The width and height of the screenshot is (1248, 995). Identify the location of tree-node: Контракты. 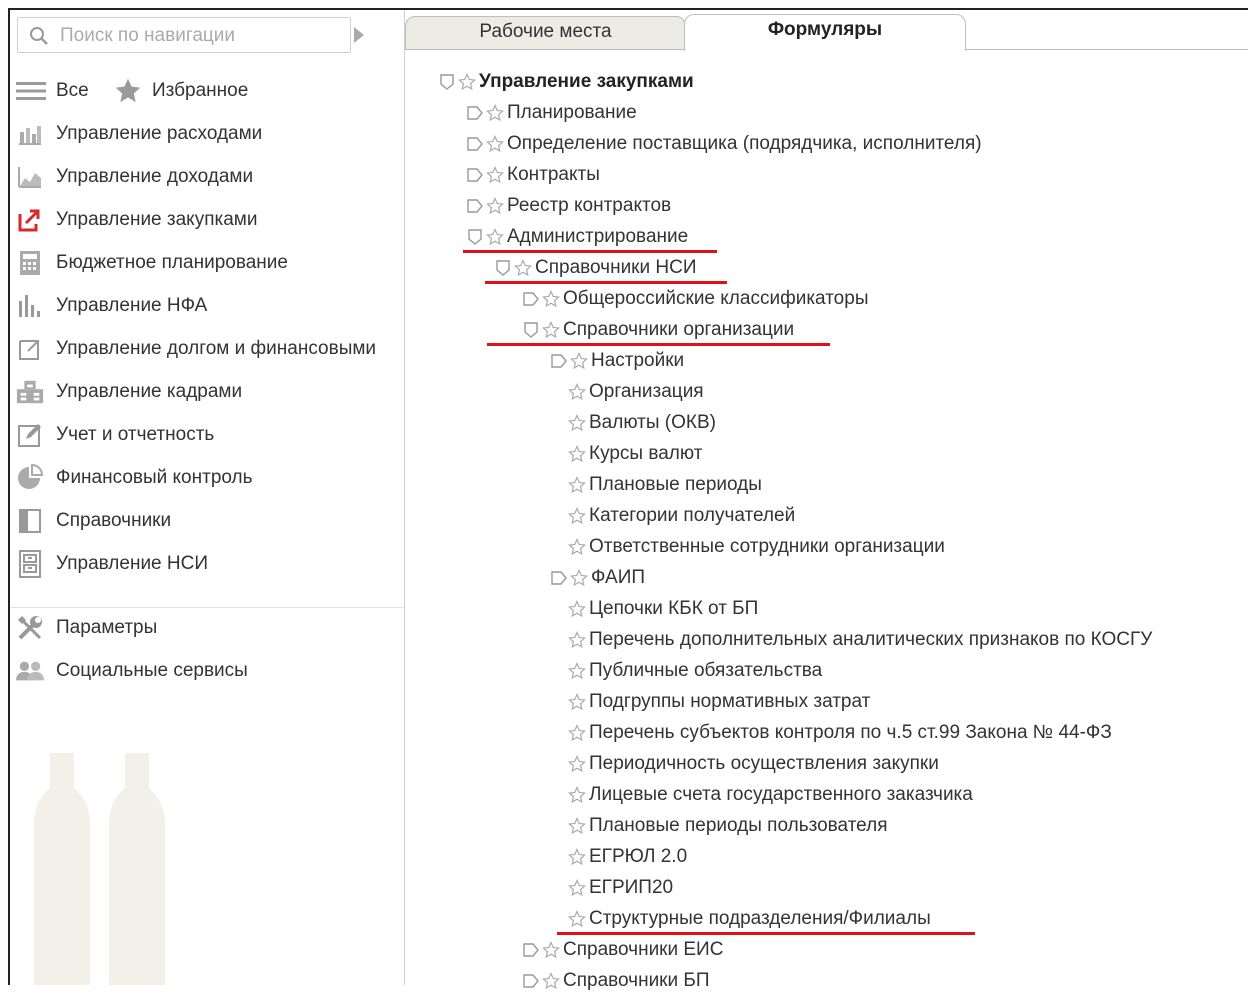
(533, 175).